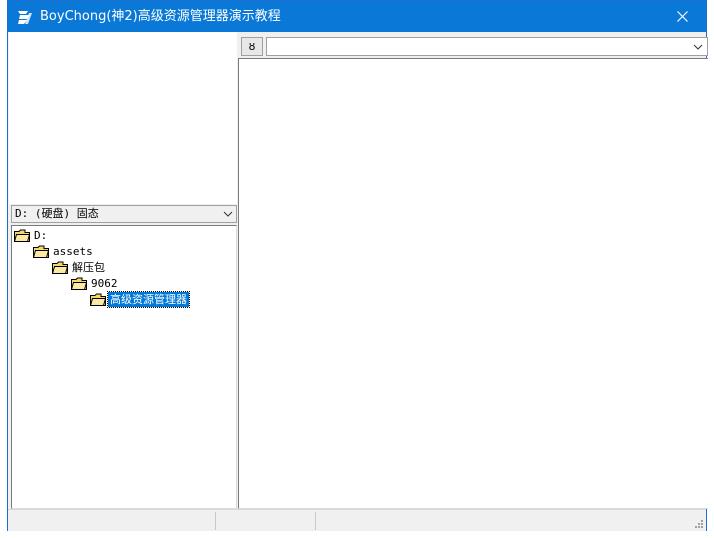  I want to click on drive-select-value: D: (硬盘) 固态, so click(57, 213).